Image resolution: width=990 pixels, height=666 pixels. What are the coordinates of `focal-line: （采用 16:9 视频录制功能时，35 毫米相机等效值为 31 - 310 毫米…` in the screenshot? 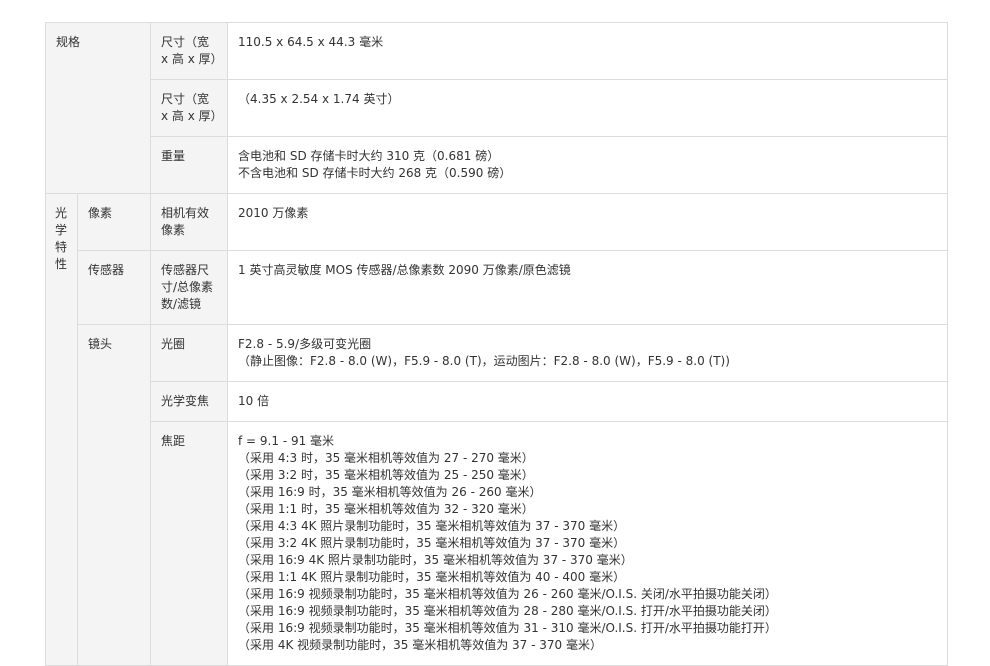 It's located at (507, 628).